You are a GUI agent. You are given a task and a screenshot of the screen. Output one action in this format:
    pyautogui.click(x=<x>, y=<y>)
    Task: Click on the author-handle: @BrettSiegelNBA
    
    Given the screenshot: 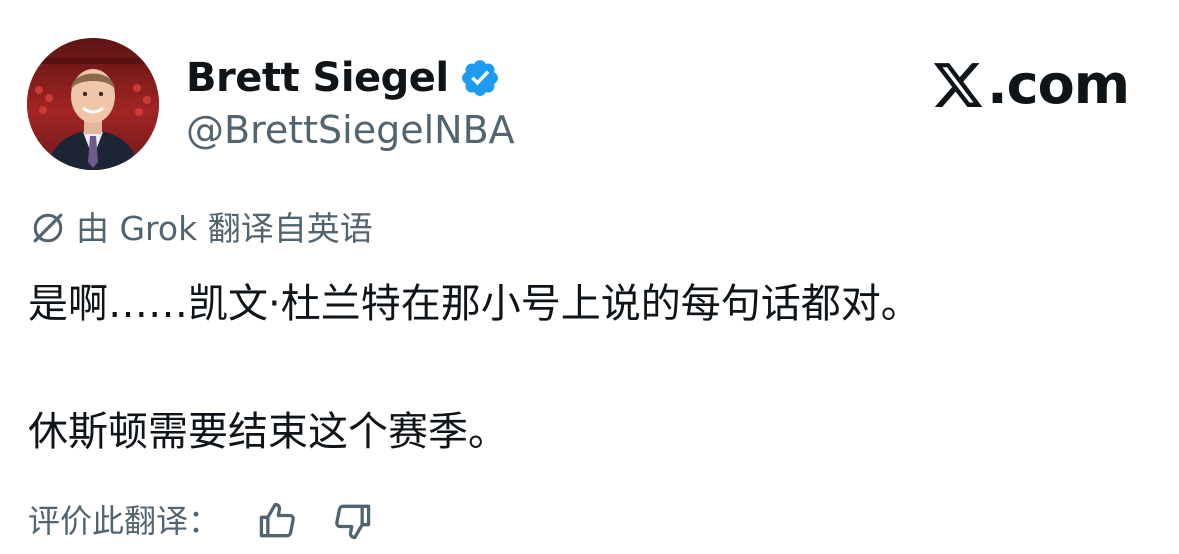 What is the action you would take?
    pyautogui.click(x=350, y=131)
    